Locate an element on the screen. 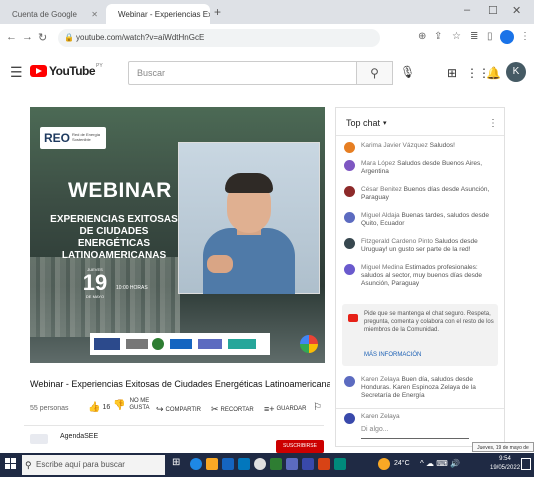 The image size is (534, 477). edge-browser-icon is located at coordinates (196, 464).